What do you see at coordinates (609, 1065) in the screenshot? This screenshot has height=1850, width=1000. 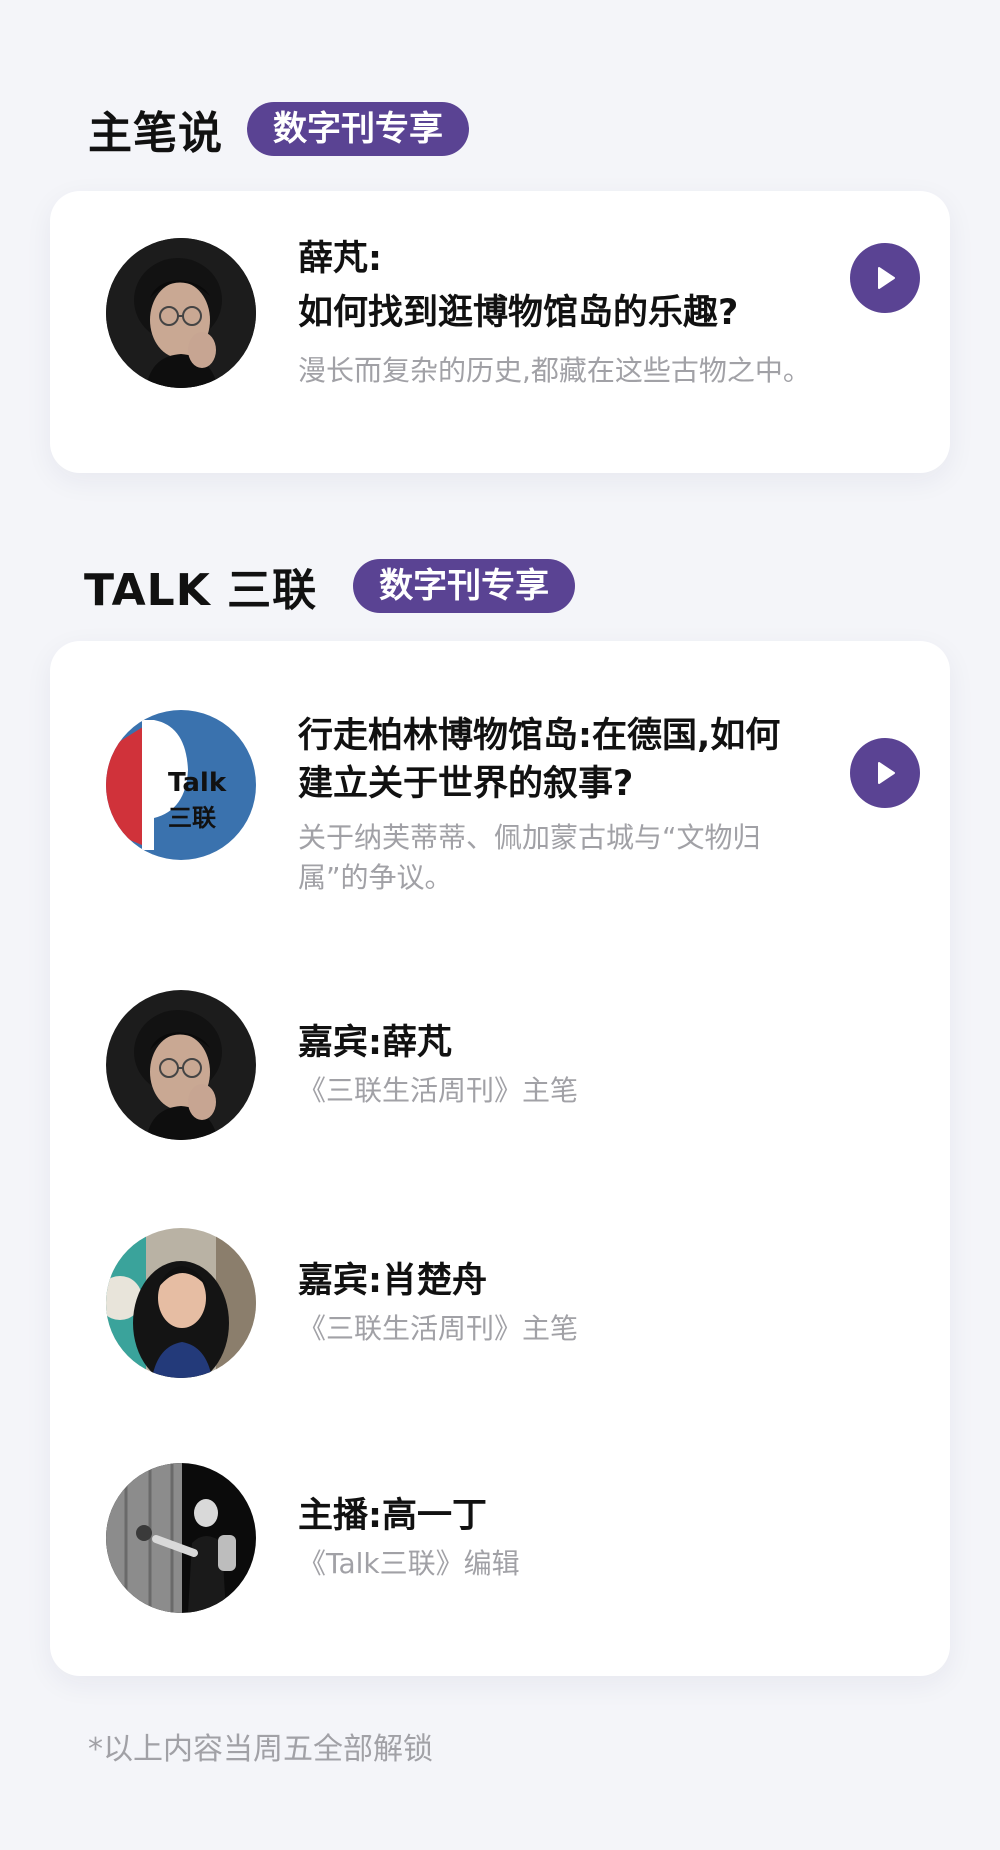 I see `person-text: 嘉宾:薛芃 《三联生活周刊》主笔` at bounding box center [609, 1065].